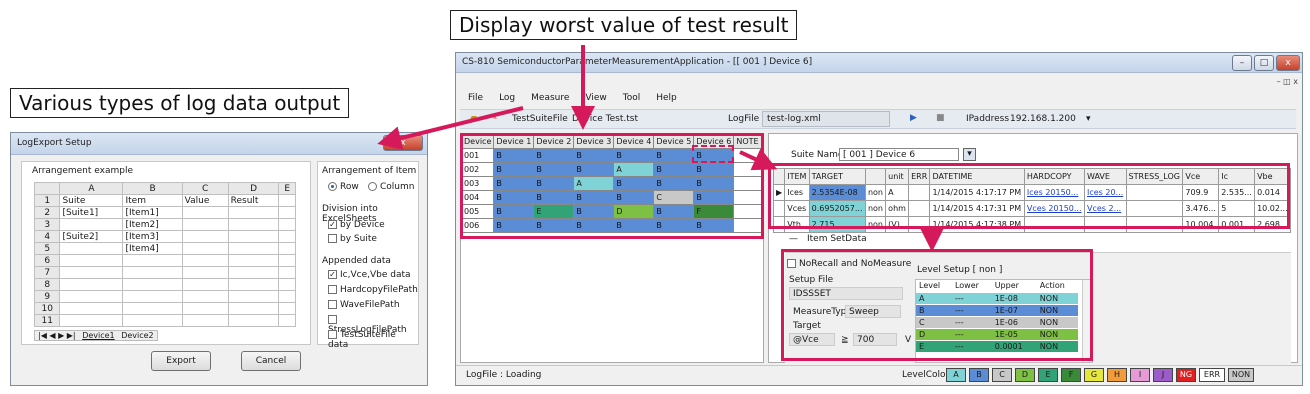 The image size is (1310, 394). I want to click on arrow-log-menu, so click(450, 128).